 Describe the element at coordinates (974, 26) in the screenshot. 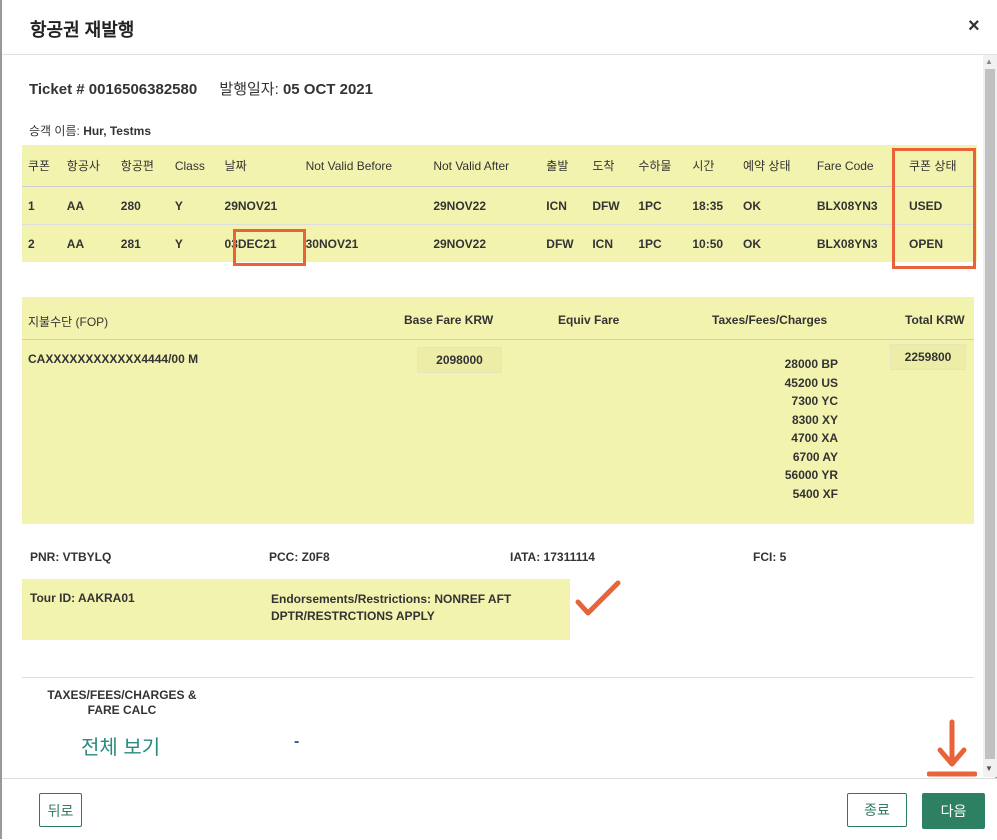

I see `close-icon: ×` at that location.